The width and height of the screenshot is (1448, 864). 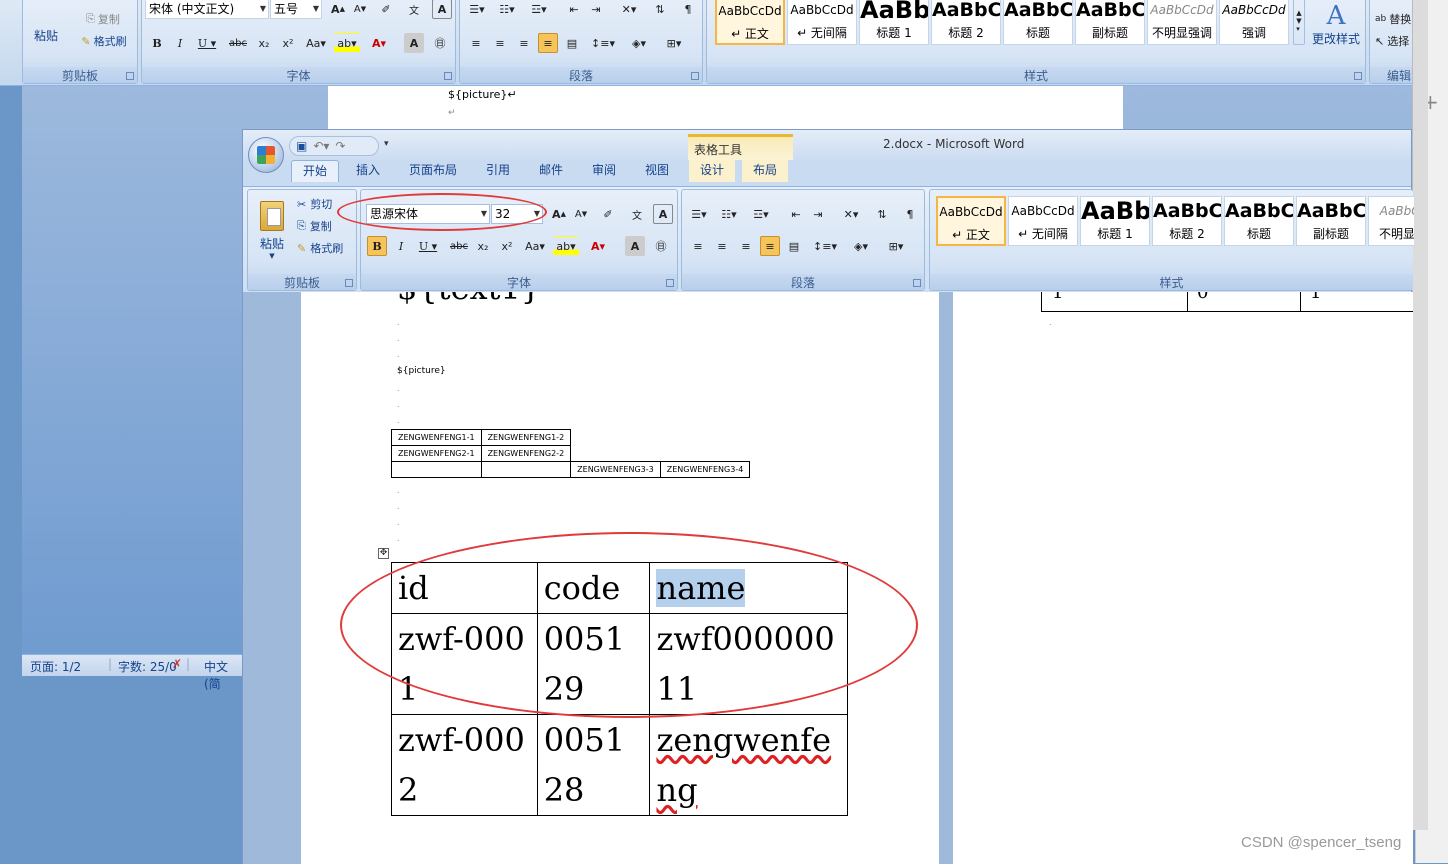 What do you see at coordinates (315, 171) in the screenshot?
I see `tab-home: 开始` at bounding box center [315, 171].